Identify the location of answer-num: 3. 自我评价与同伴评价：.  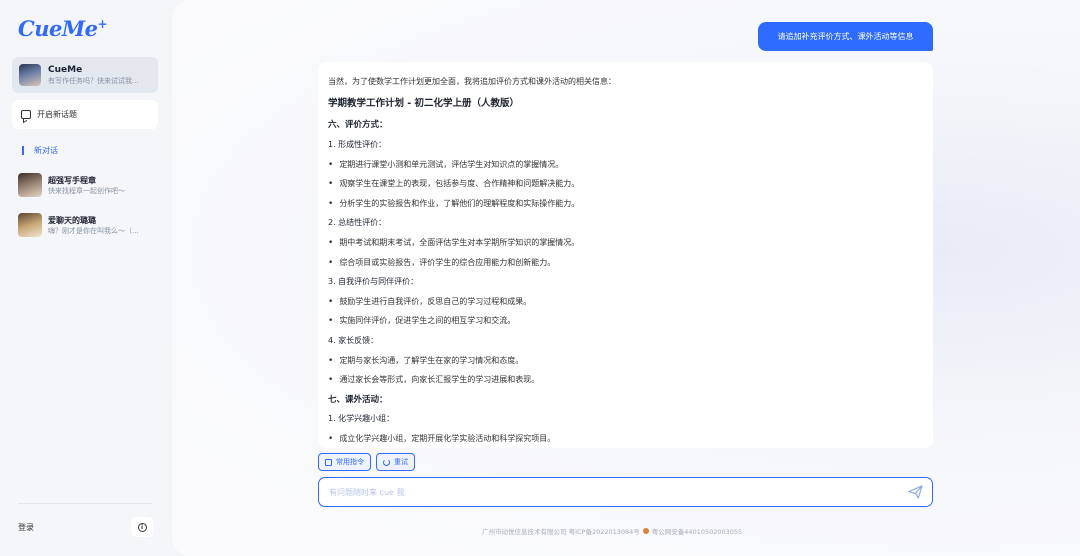
(373, 282).